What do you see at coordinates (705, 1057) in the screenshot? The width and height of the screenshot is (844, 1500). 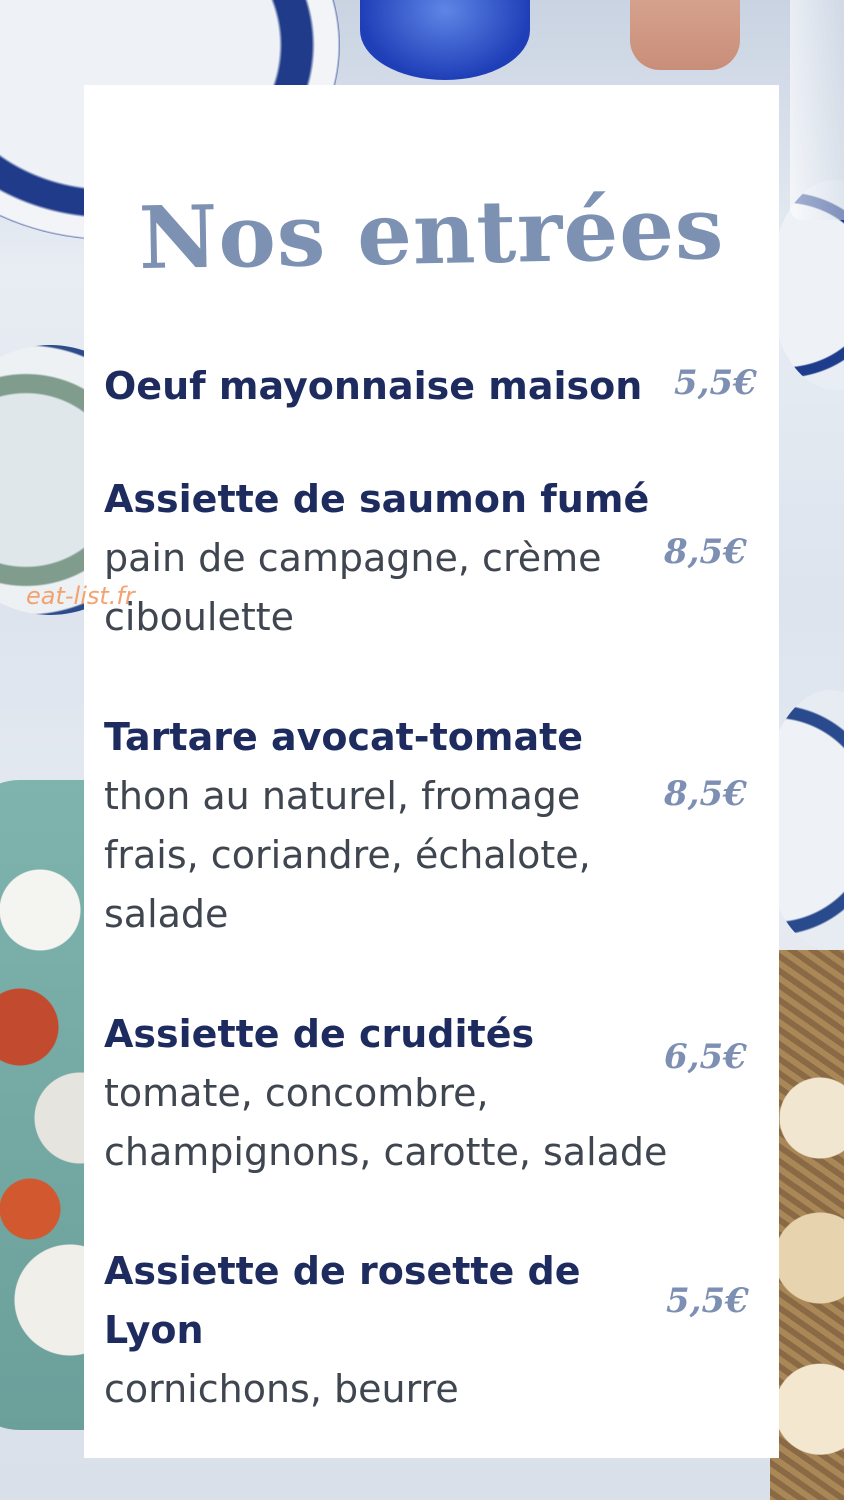 I see `item-price: 6,5€` at bounding box center [705, 1057].